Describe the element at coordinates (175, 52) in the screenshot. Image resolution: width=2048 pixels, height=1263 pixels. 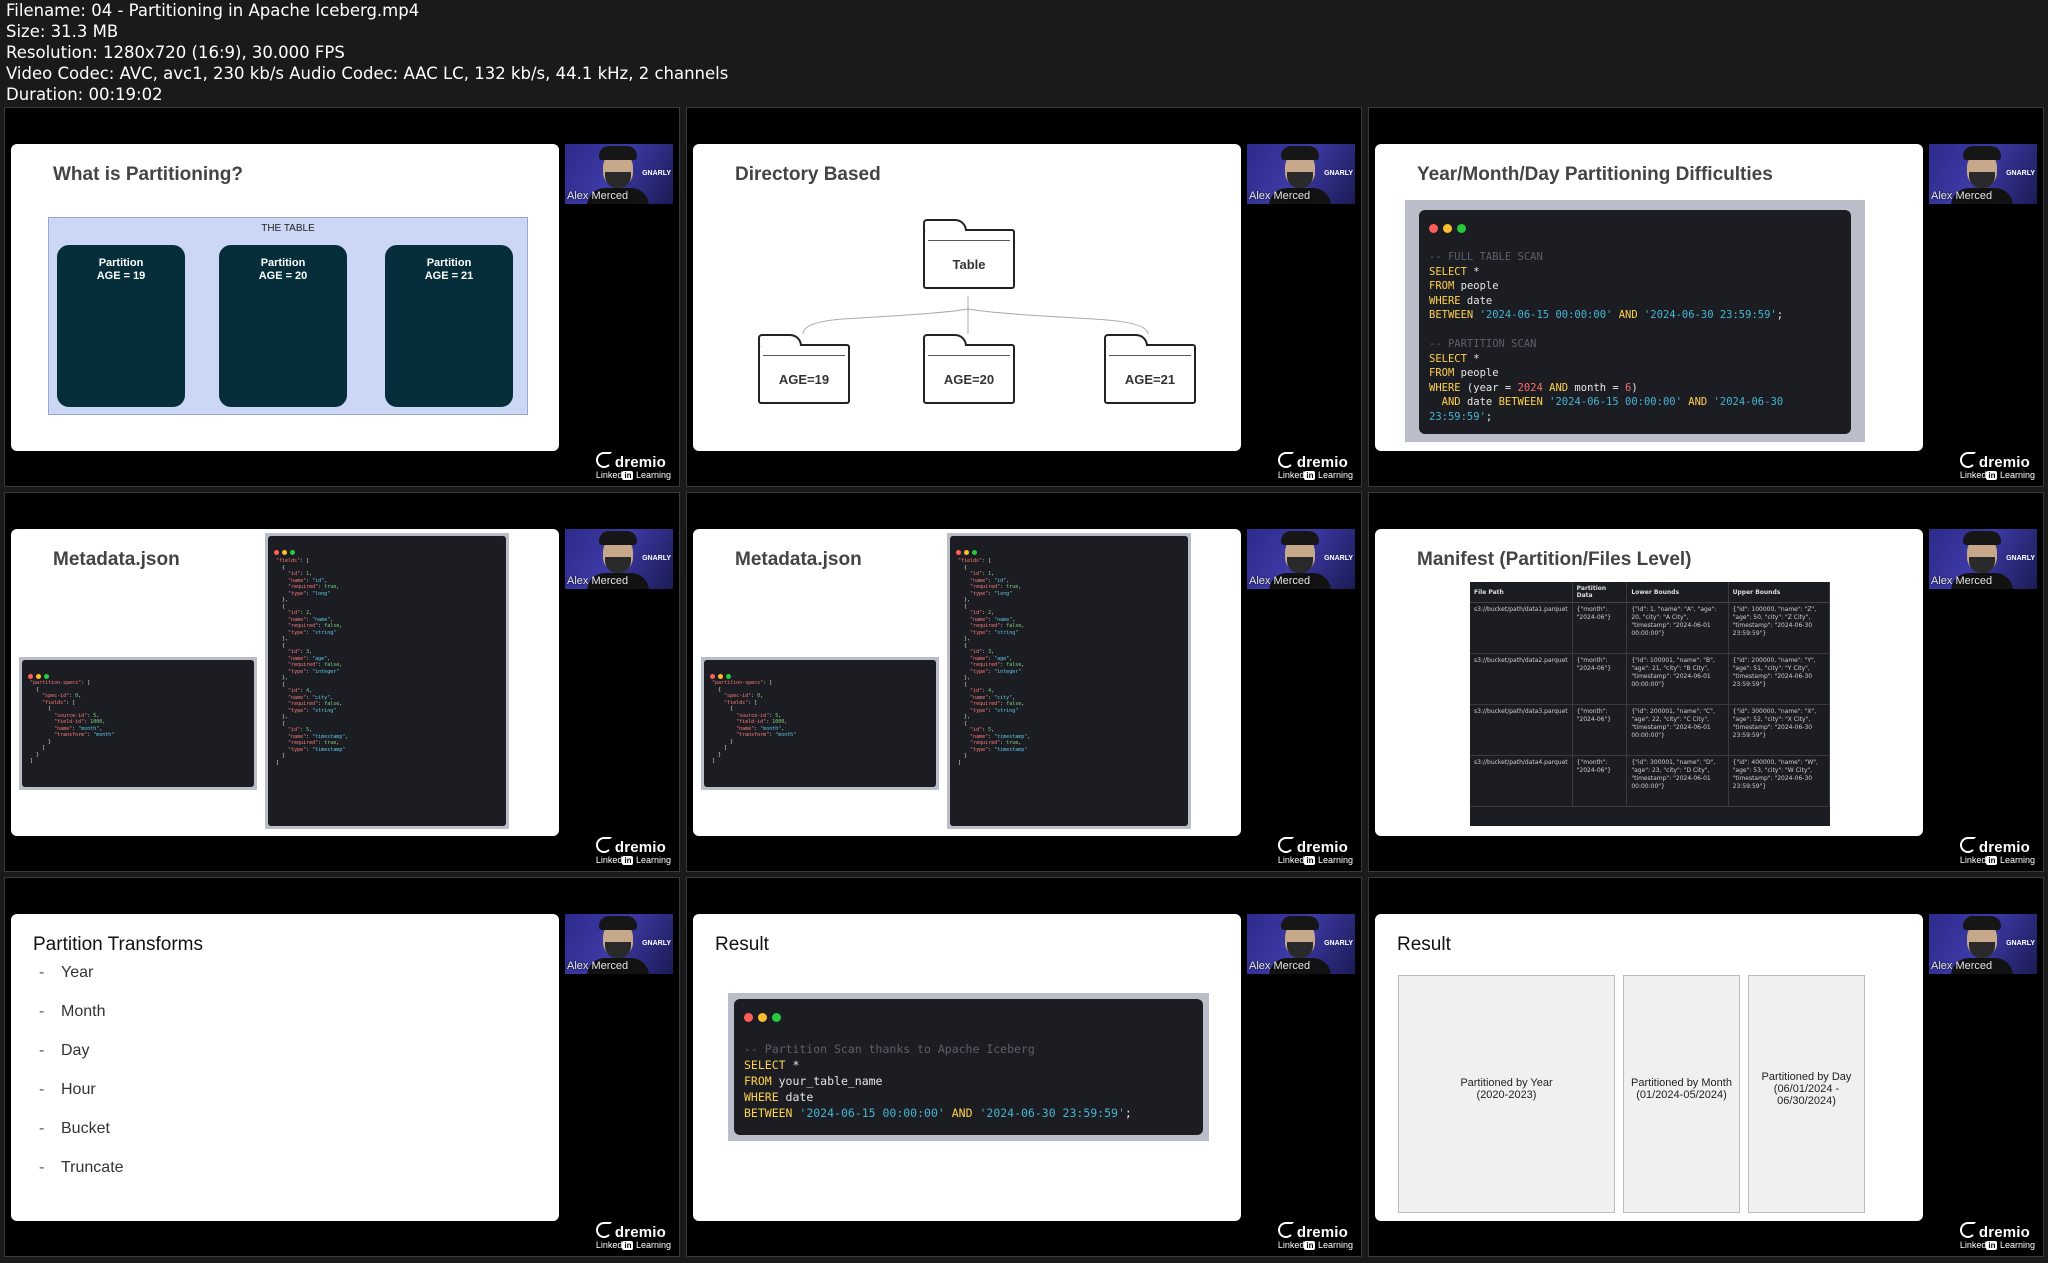
I see `resolution-line: Resolution: 1280x720 (16:9), 30.000 FPS` at that location.